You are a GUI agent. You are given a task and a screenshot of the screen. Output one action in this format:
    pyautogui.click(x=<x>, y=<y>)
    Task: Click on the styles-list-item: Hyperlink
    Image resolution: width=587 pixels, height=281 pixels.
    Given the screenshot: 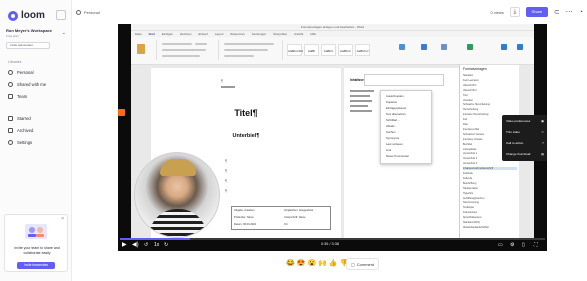 What is the action you would take?
    pyautogui.click(x=490, y=193)
    